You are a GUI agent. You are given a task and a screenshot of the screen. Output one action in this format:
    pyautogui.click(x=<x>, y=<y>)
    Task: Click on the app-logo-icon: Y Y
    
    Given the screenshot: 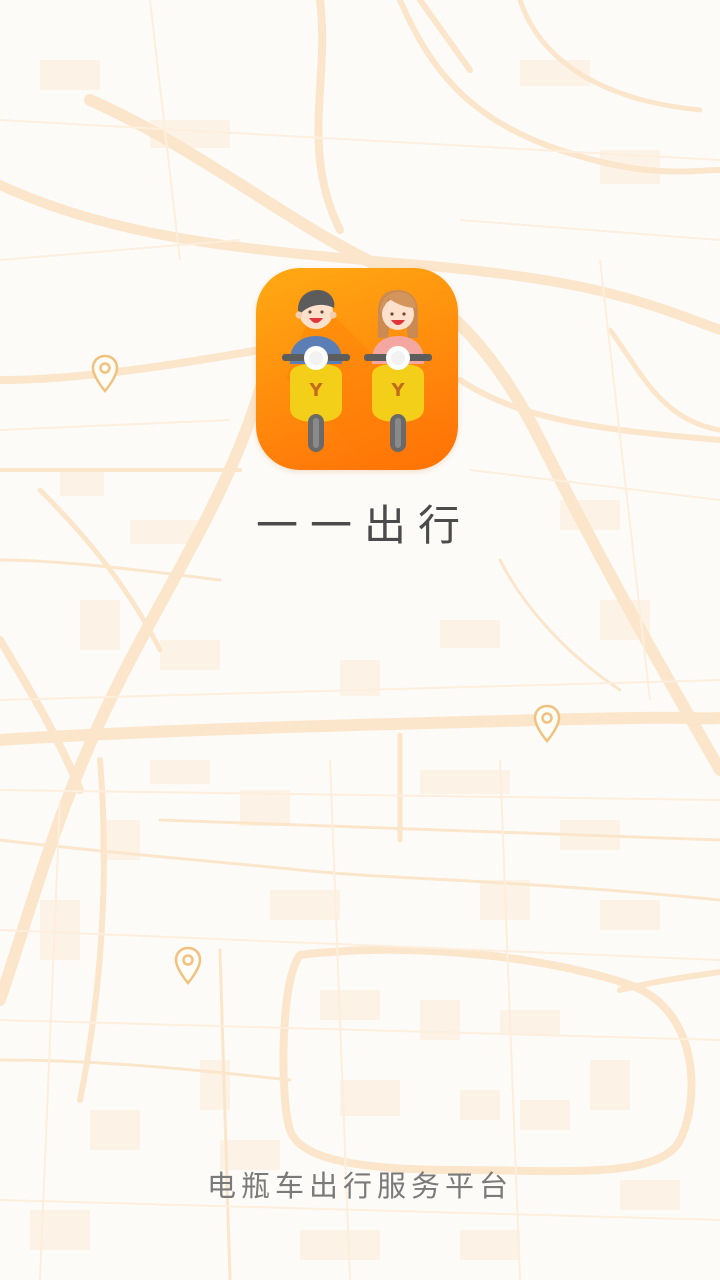 What is the action you would take?
    pyautogui.click(x=357, y=369)
    